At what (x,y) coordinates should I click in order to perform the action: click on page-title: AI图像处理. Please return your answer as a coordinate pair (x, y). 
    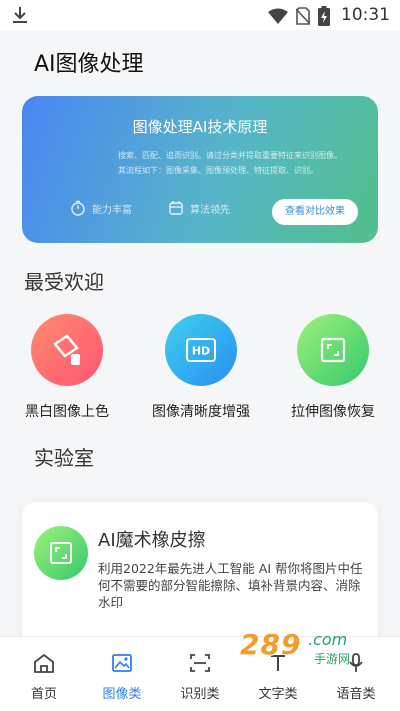
    Looking at the image, I should click on (89, 64).